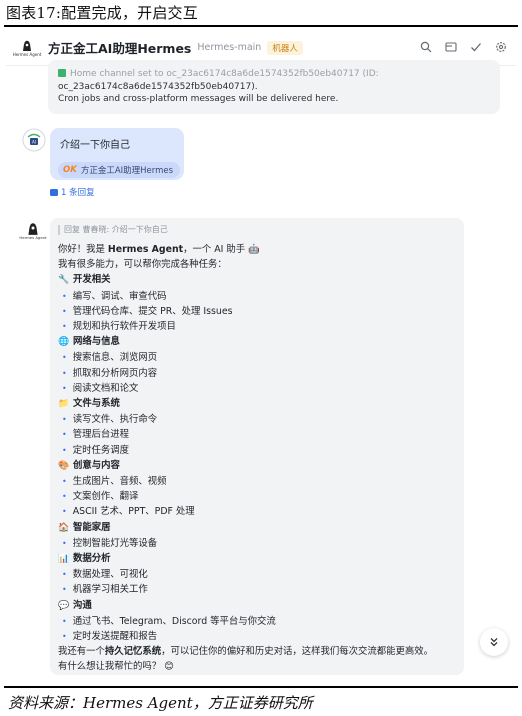 This screenshot has width=522, height=716. I want to click on section-emoji-icon: 📊, so click(64, 559).